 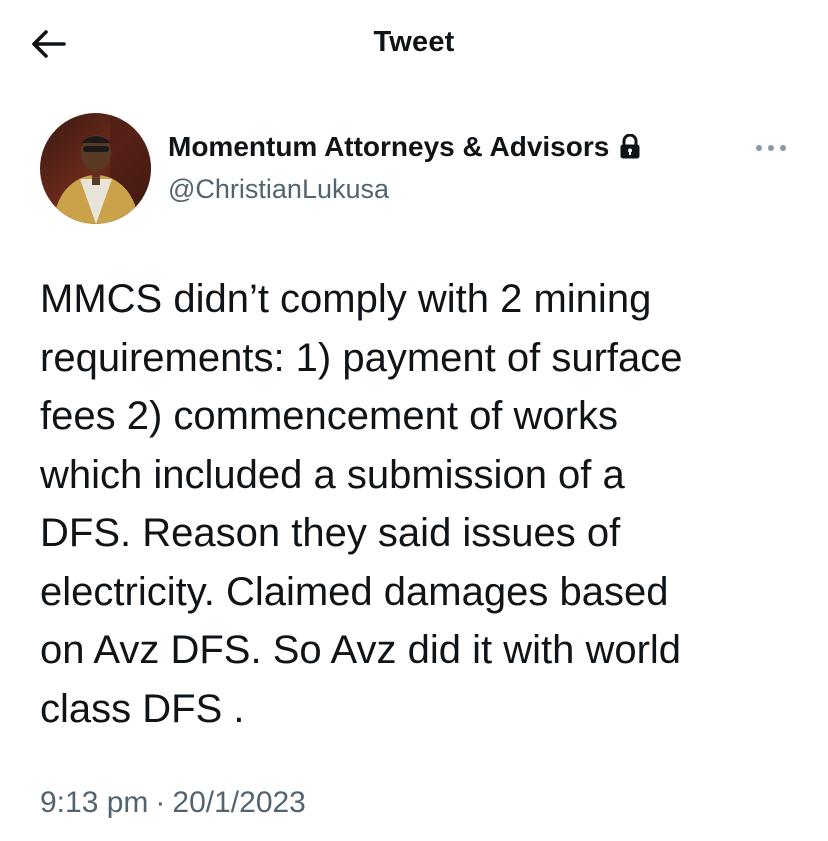 I want to click on author-name-text: Momentum Attorneys & Advisors, so click(x=389, y=146).